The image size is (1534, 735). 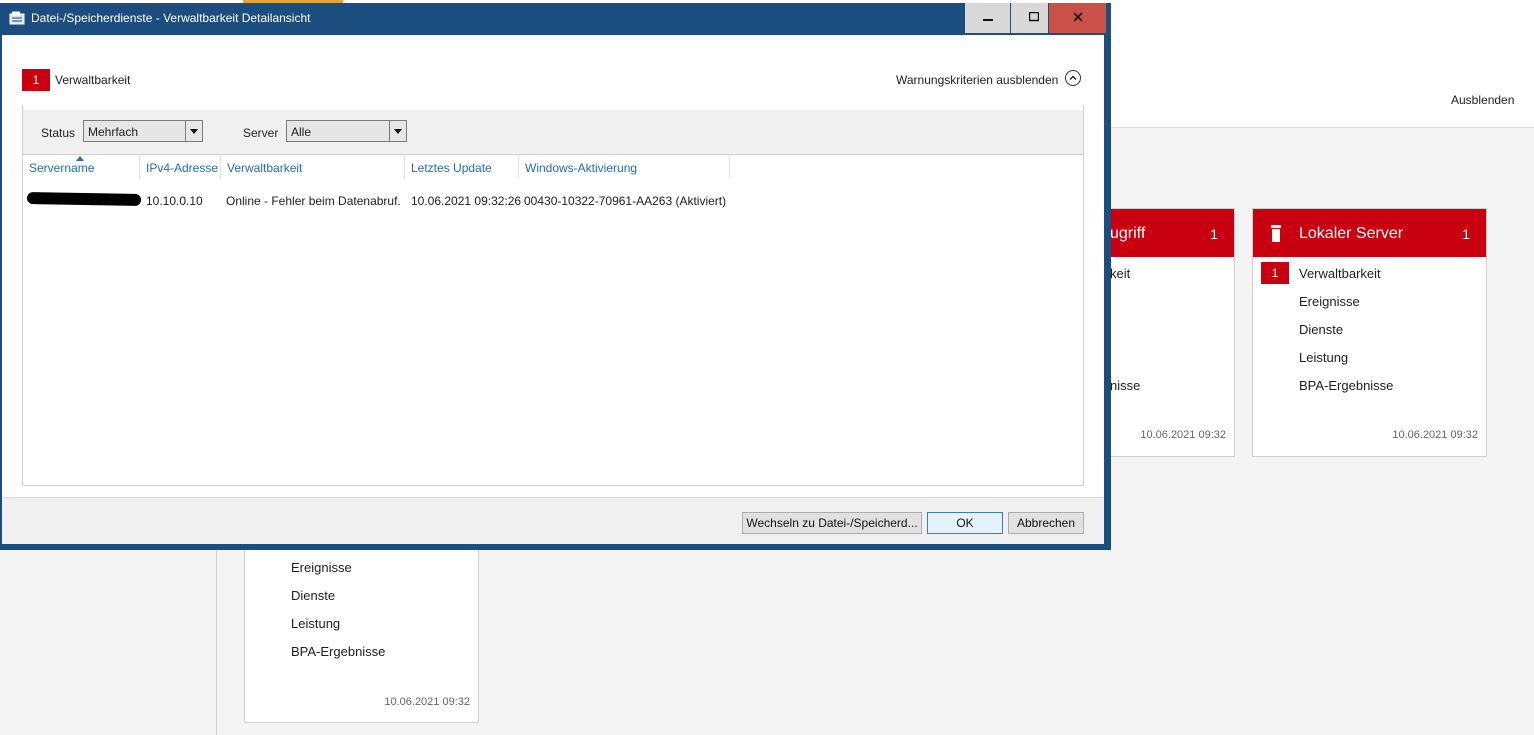 I want to click on server-icon, so click(x=1276, y=233).